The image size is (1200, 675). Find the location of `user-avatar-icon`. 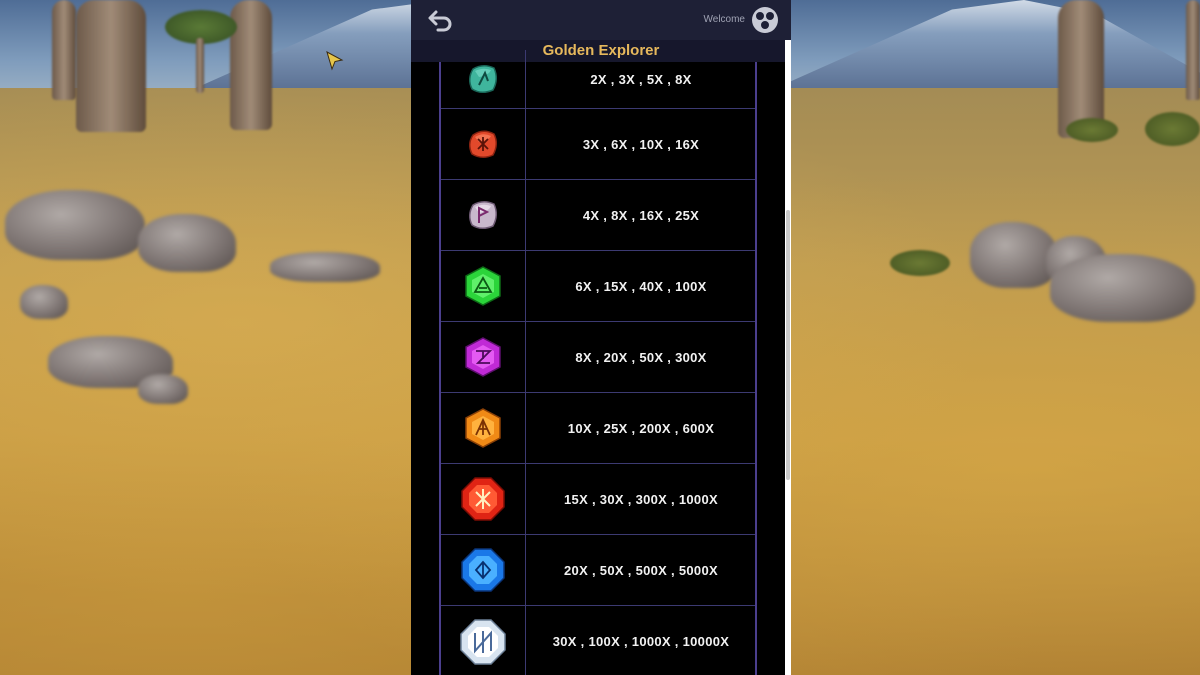

user-avatar-icon is located at coordinates (765, 20).